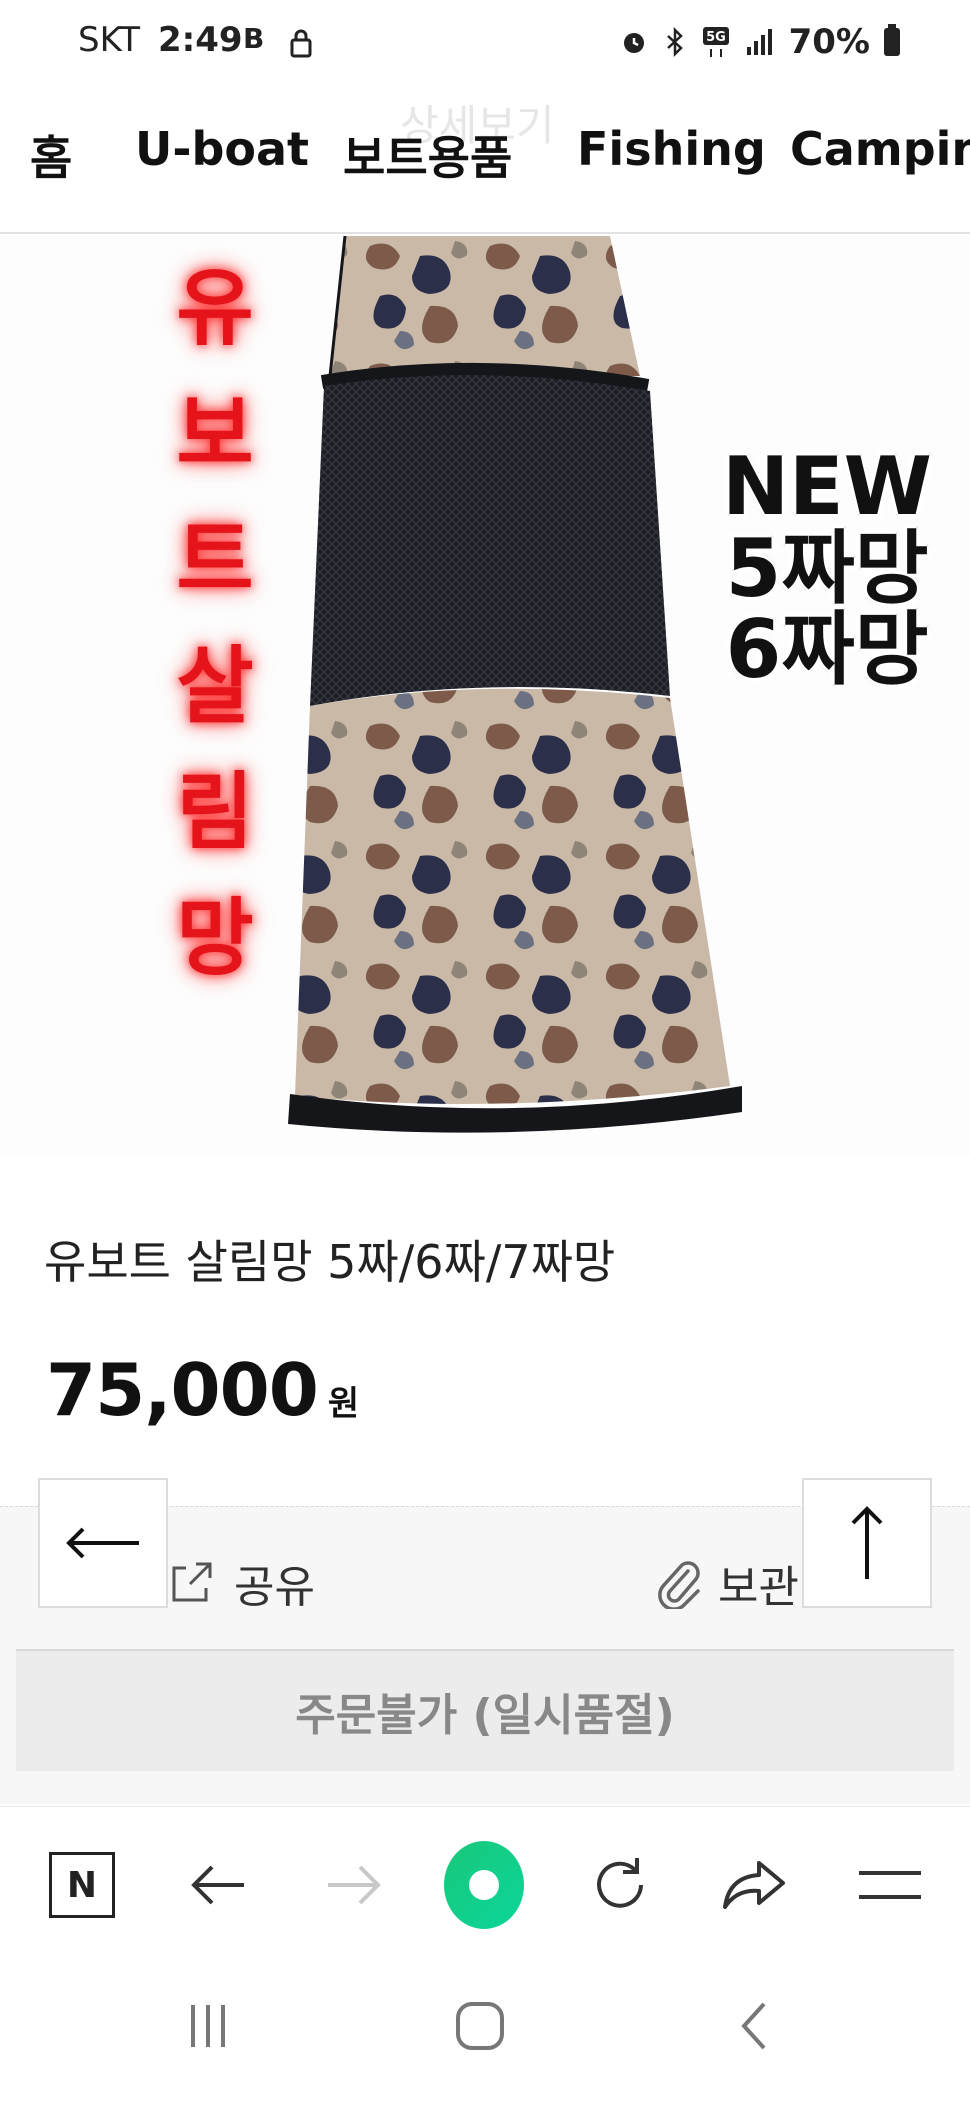  I want to click on promo-char: 보, so click(215, 434).